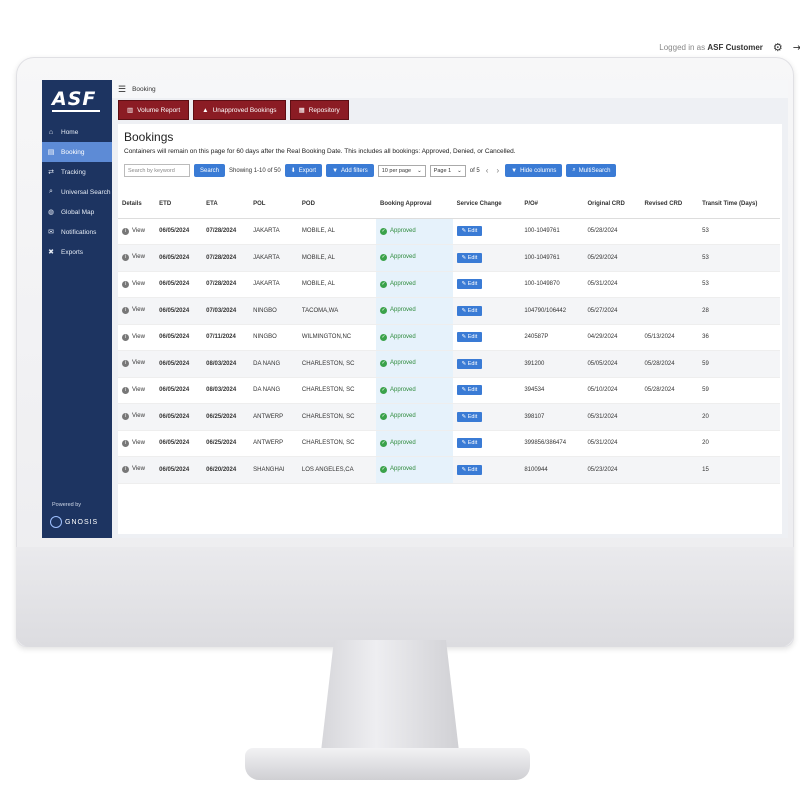 This screenshot has height=800, width=800. I want to click on tab-unapproved-bookings: ▲ Unapproved Bookings, so click(239, 110).